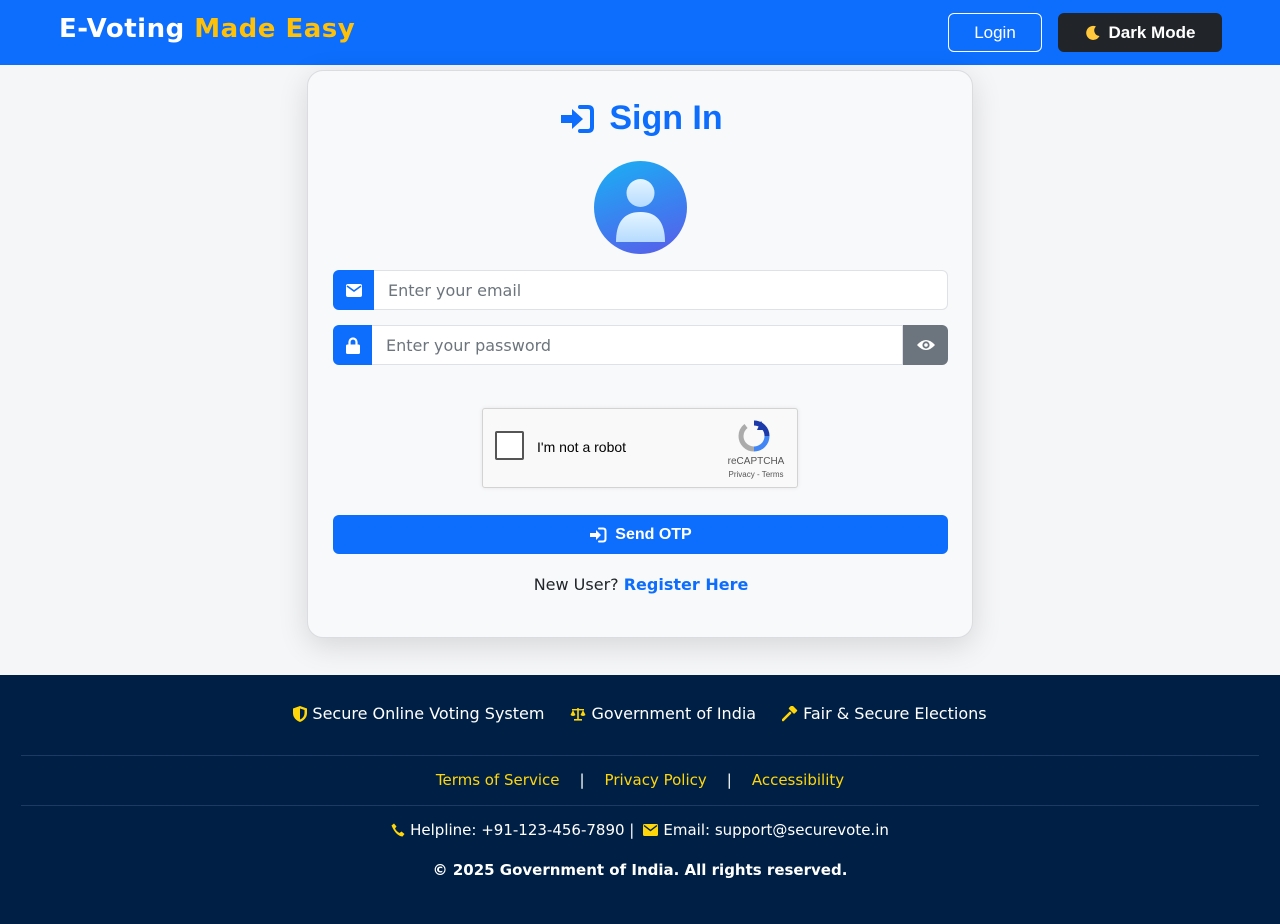  Describe the element at coordinates (776, 830) in the screenshot. I see `support-email-text: Email: support@securevote.in` at that location.